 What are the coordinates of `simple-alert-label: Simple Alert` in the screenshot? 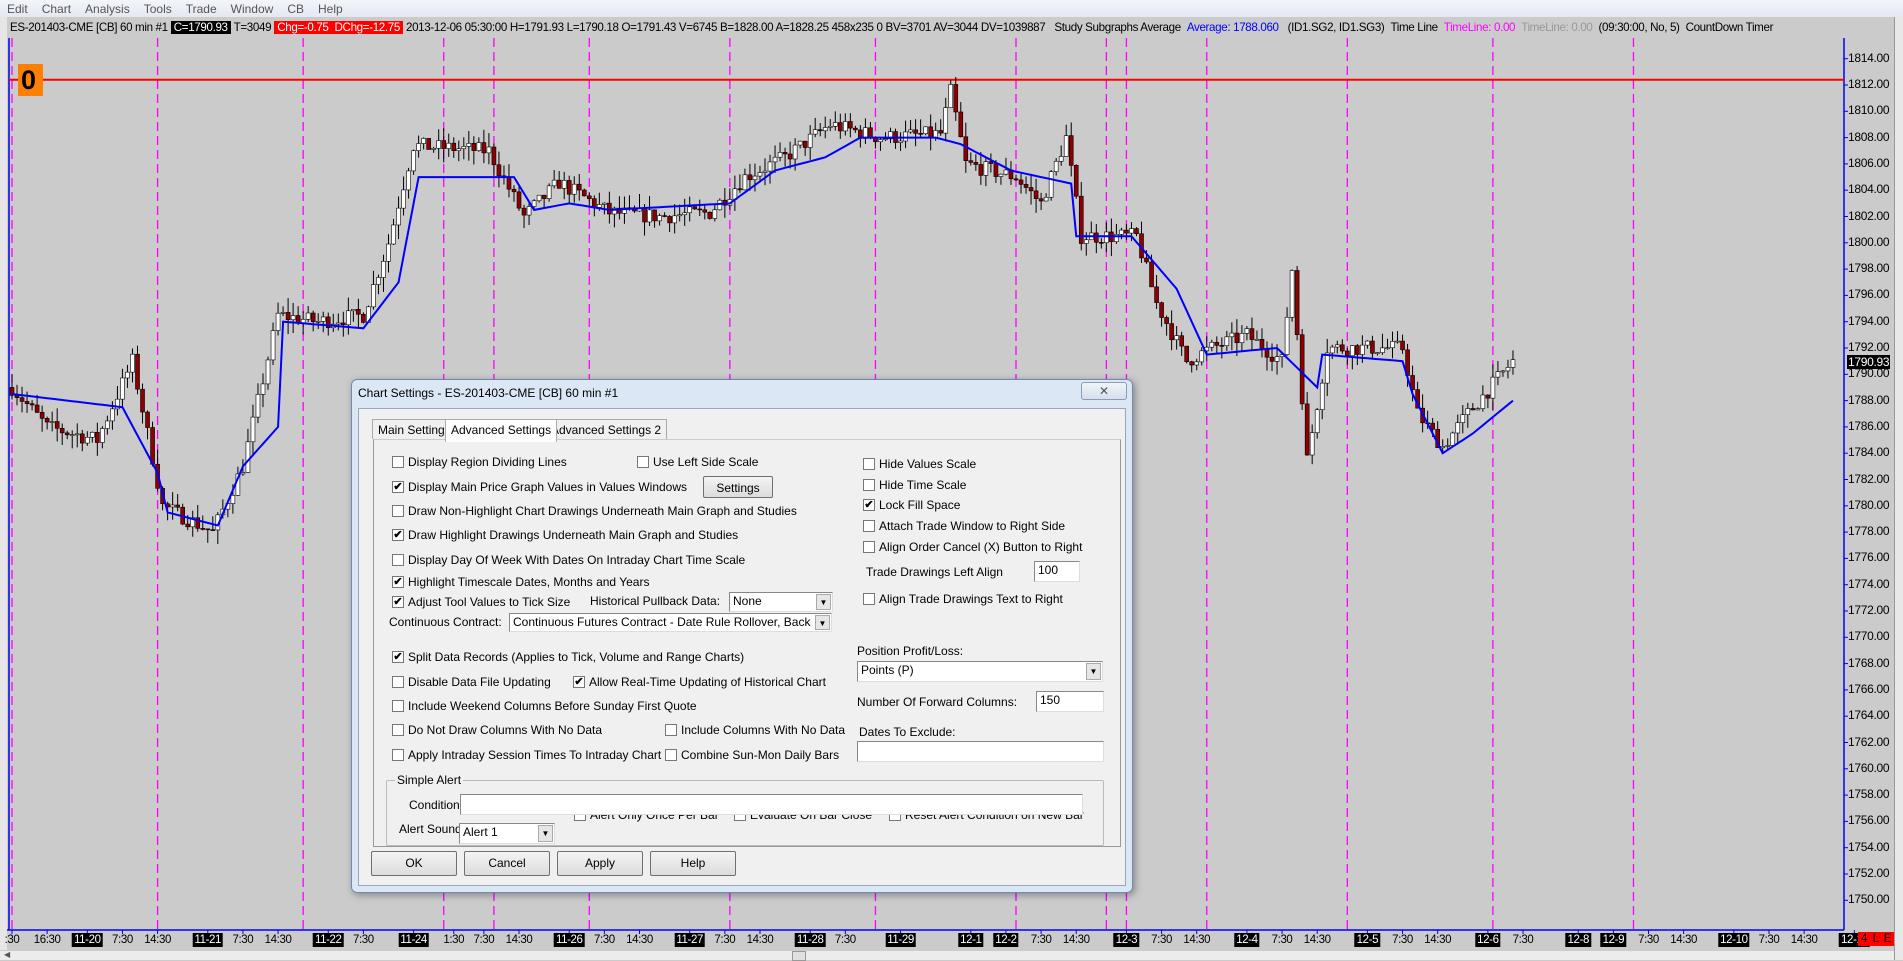 It's located at (429, 780).